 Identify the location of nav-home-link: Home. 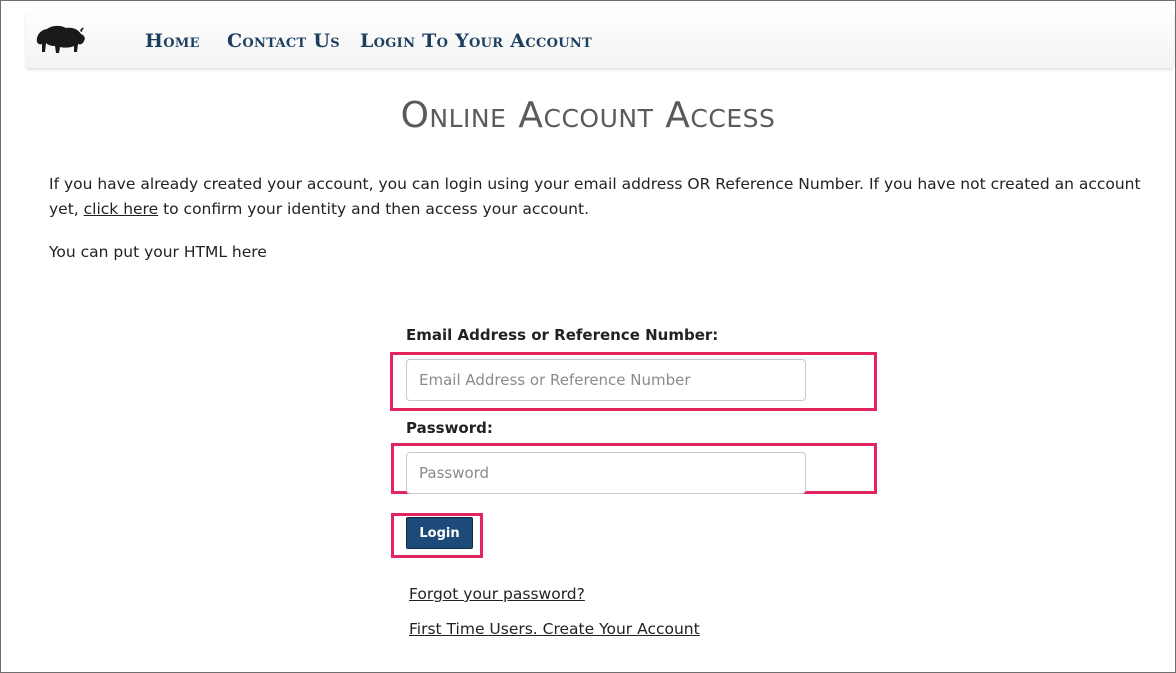
(172, 41).